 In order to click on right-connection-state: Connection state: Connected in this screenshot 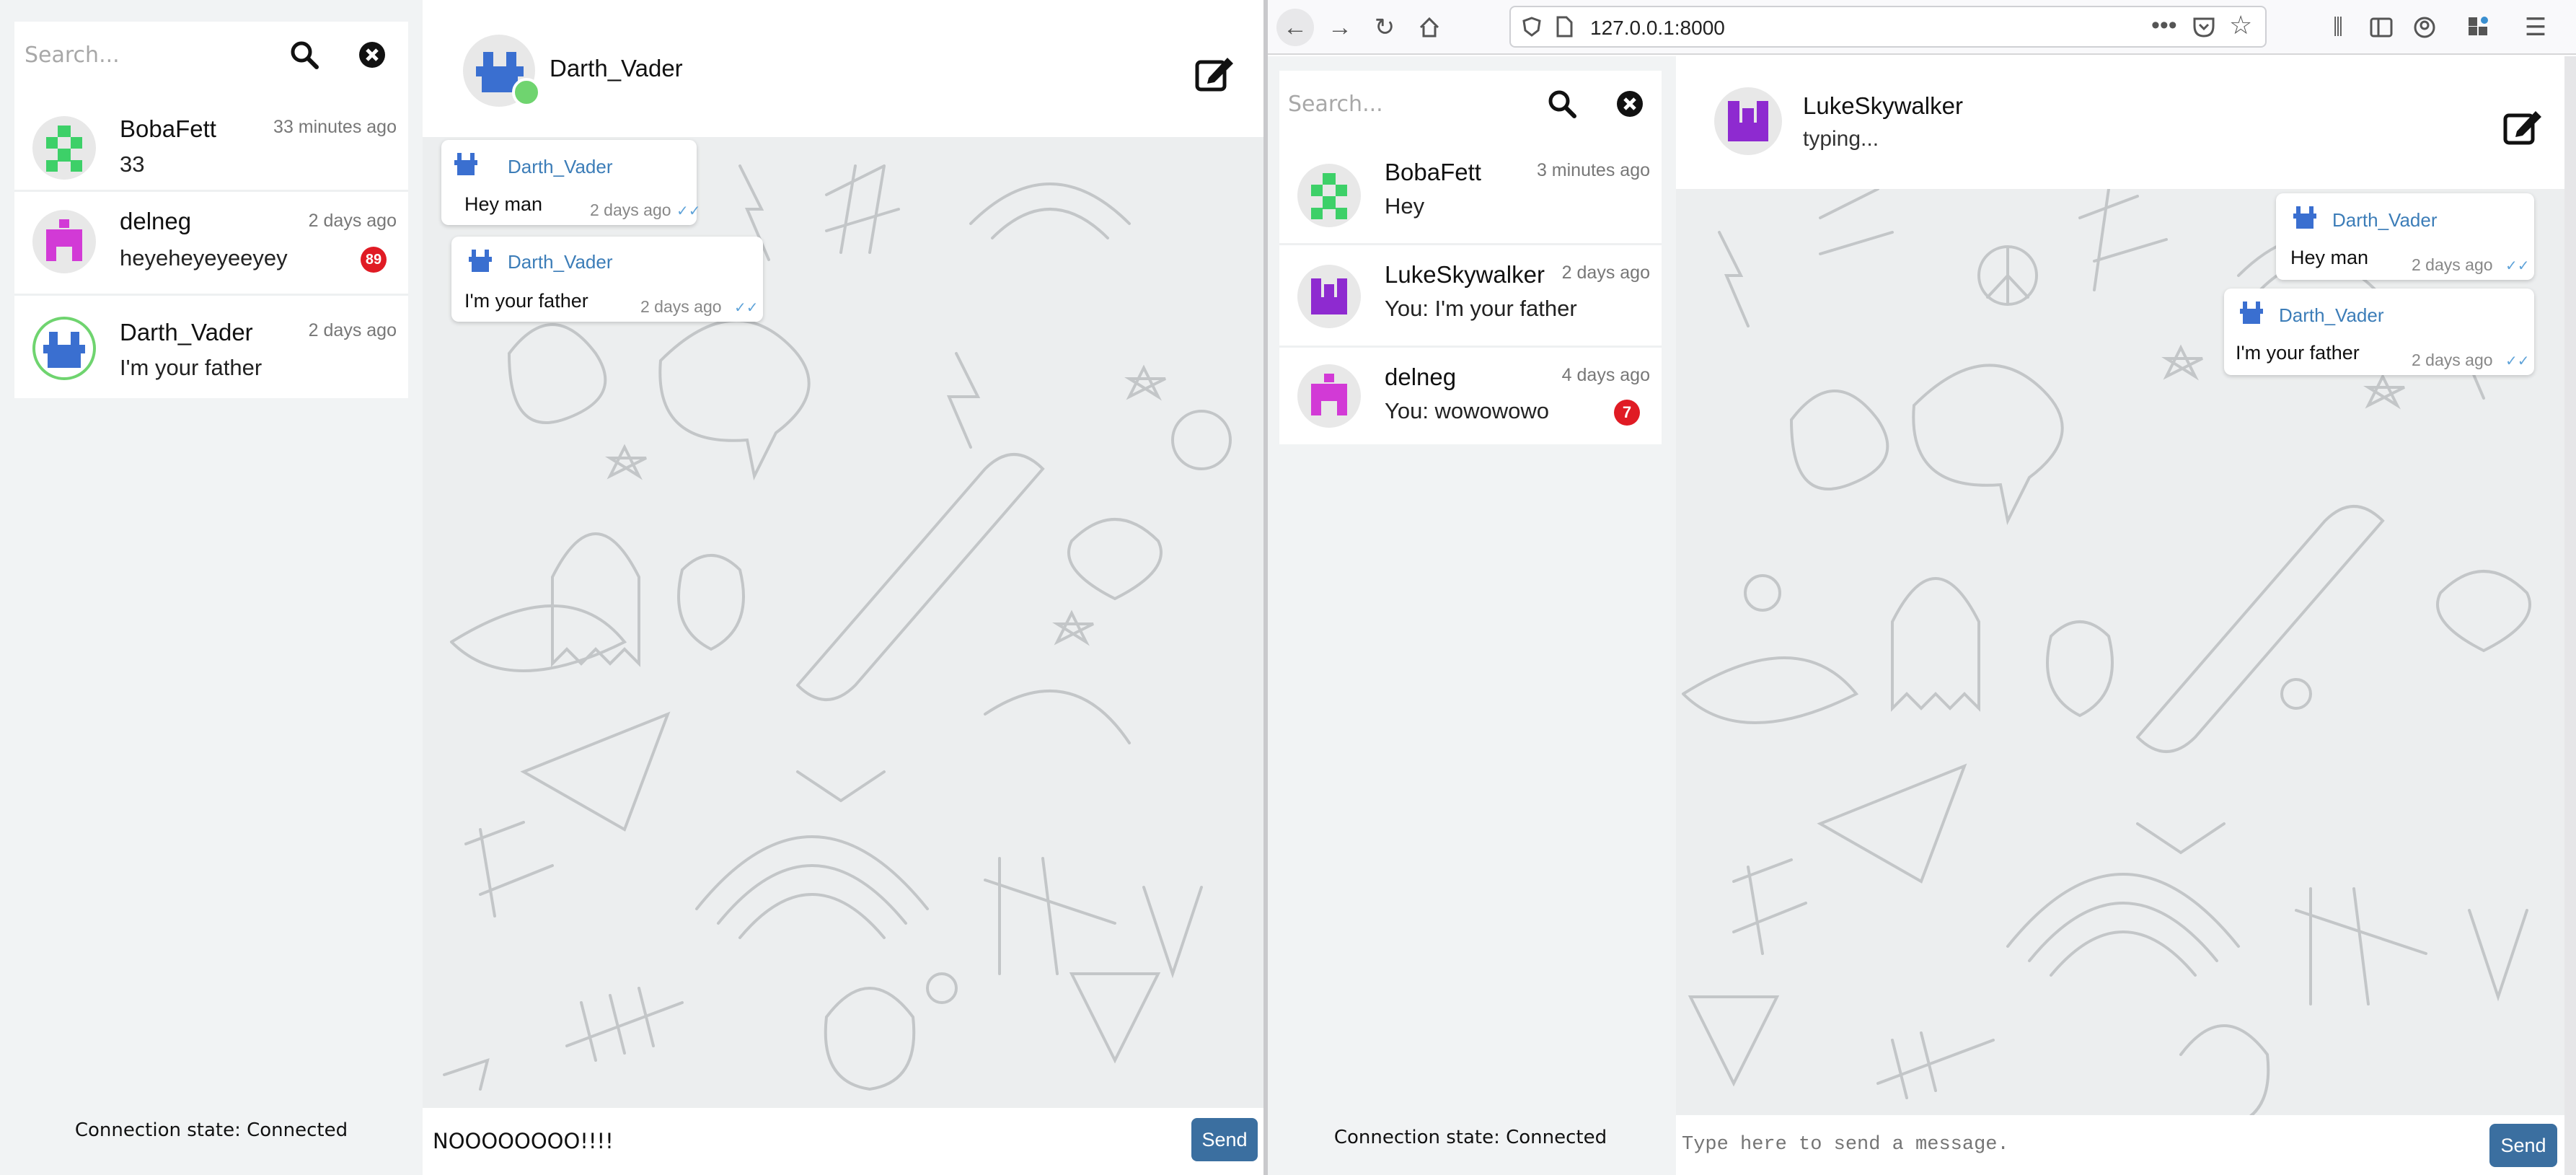, I will do `click(1470, 1138)`.